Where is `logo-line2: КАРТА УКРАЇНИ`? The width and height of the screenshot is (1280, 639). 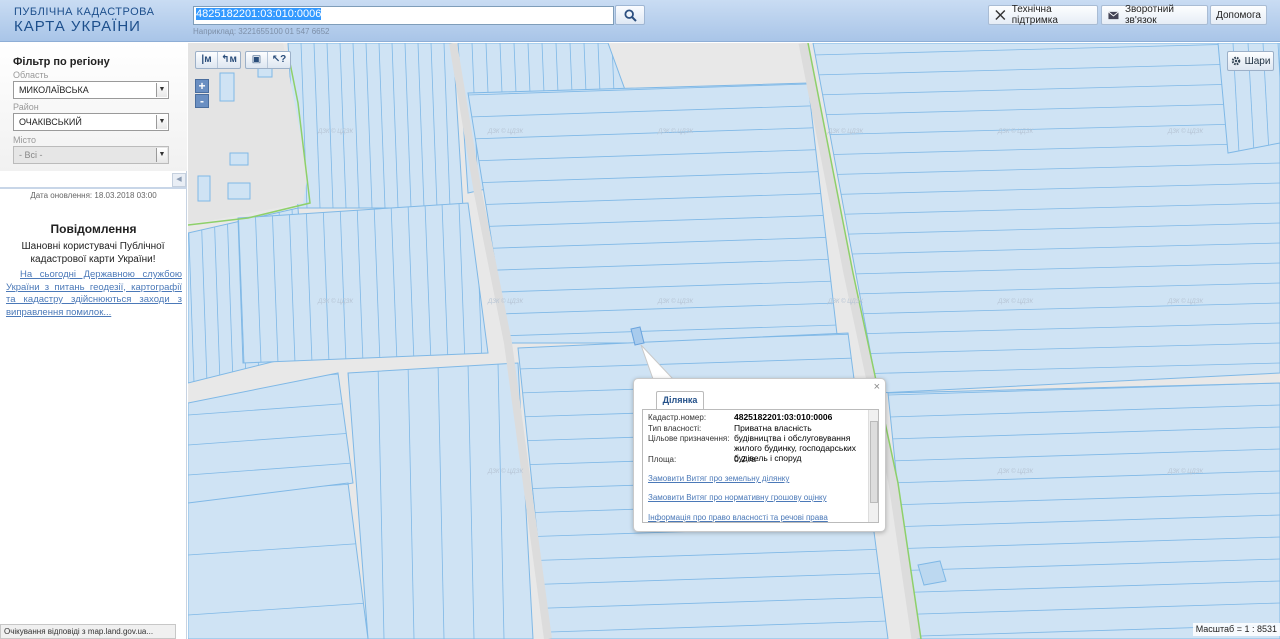 logo-line2: КАРТА УКРАЇНИ is located at coordinates (77, 26).